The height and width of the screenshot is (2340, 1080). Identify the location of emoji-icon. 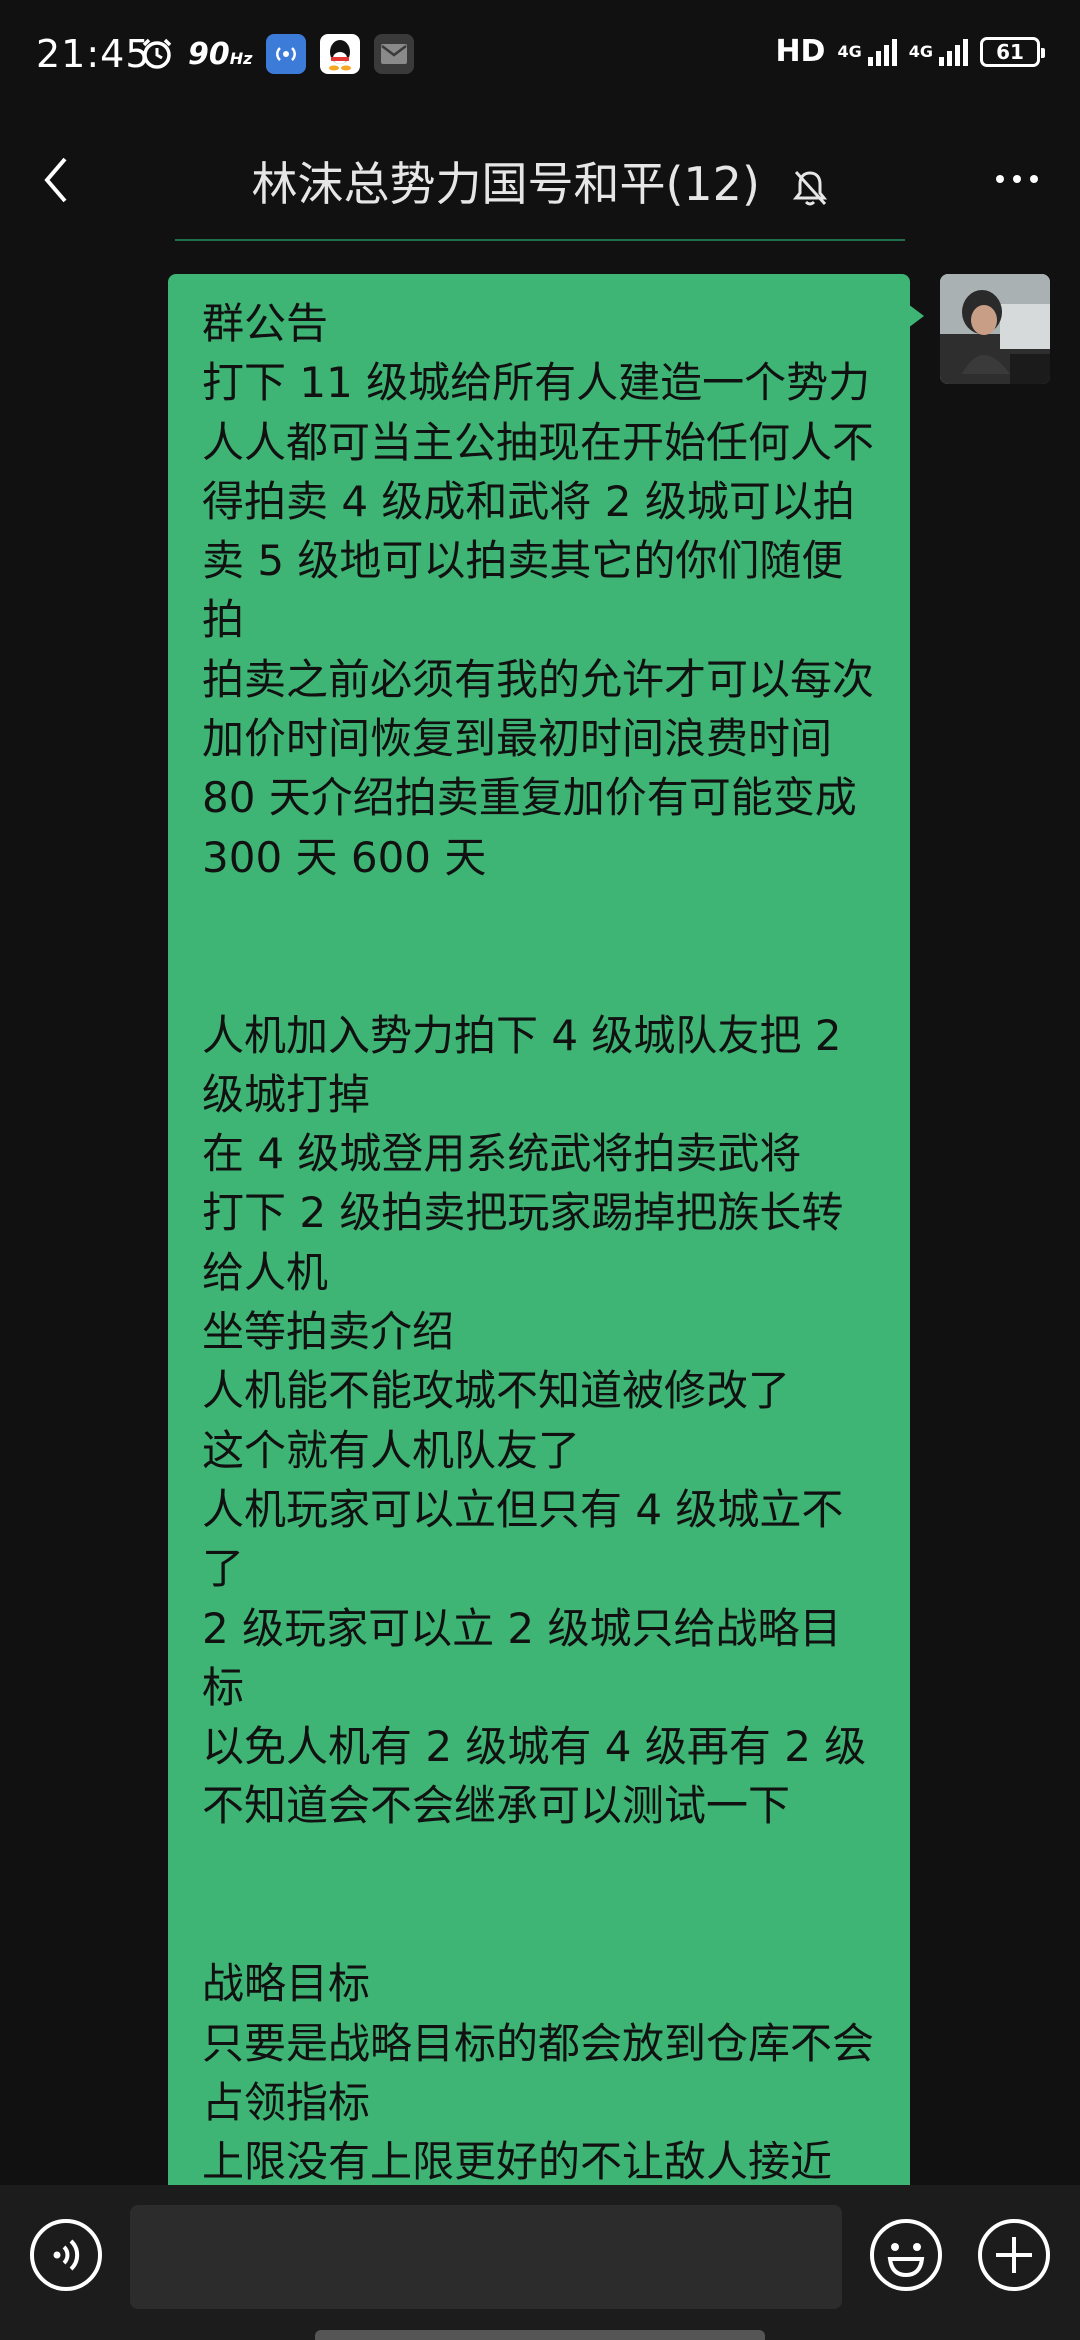
(906, 2255).